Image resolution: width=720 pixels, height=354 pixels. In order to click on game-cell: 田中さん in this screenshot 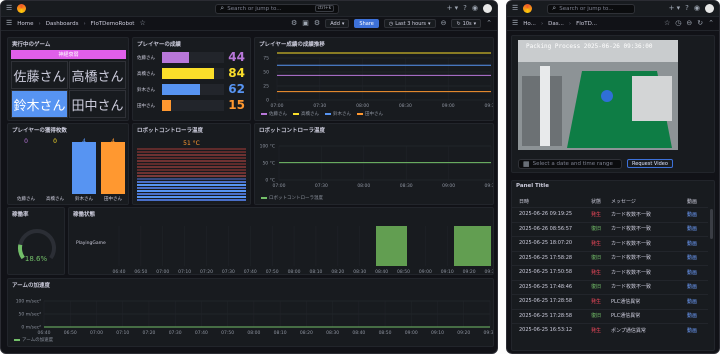, I will do `click(97, 104)`.